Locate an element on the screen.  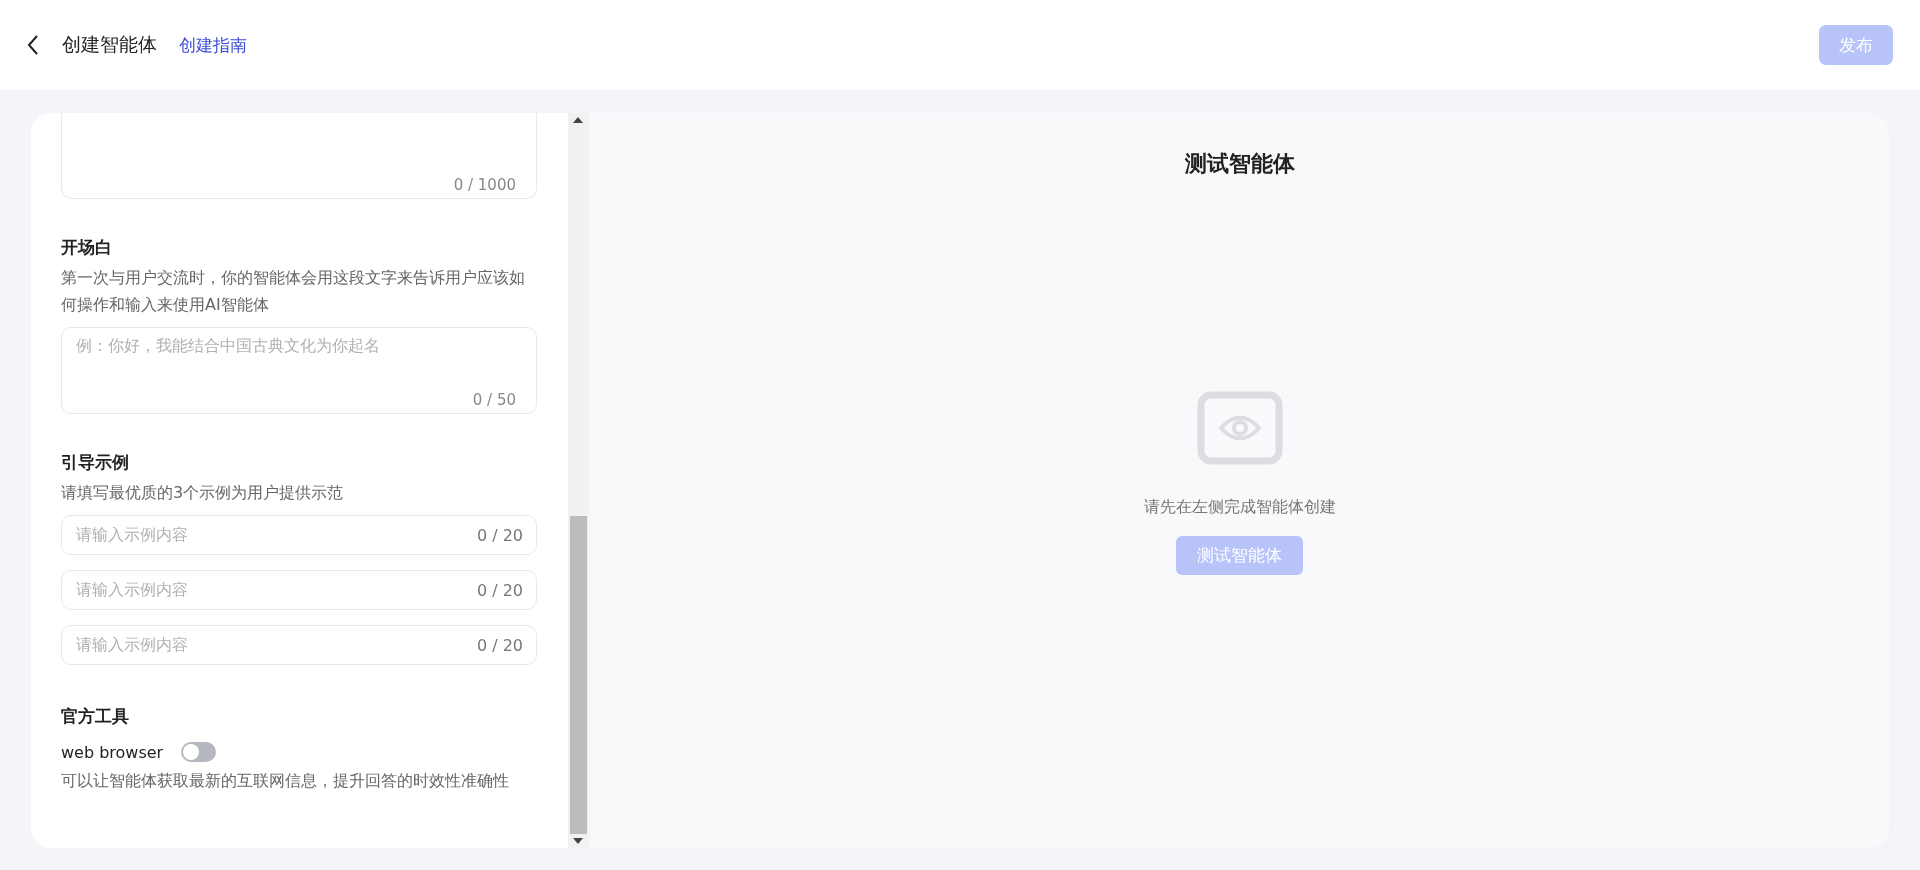
scrollbar-thumb is located at coordinates (578, 674).